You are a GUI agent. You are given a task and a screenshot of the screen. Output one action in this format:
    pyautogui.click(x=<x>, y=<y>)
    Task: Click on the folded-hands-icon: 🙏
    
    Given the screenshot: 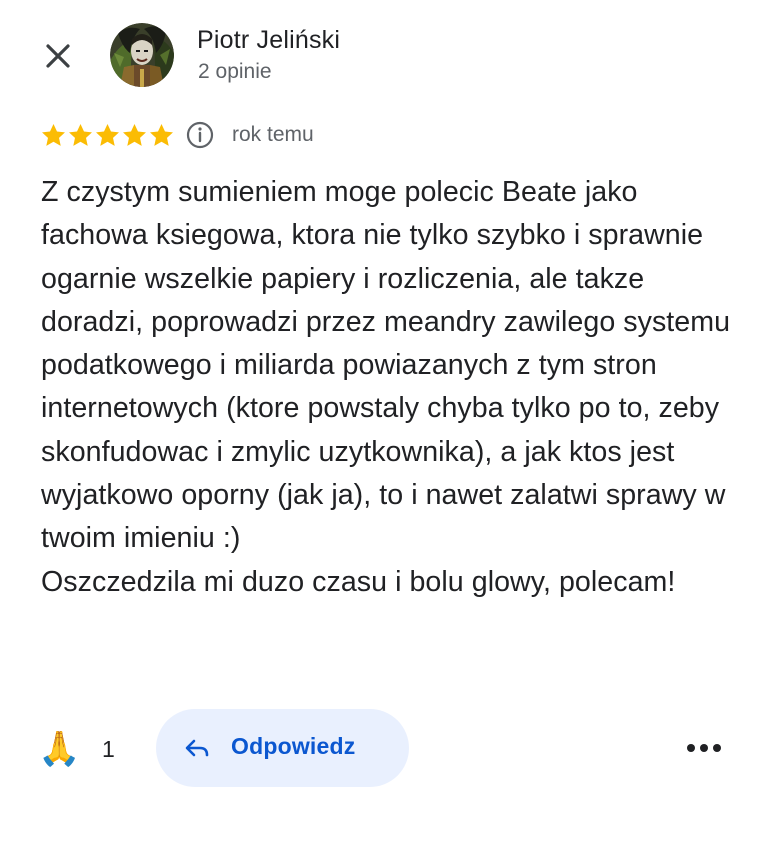 What is the action you would take?
    pyautogui.click(x=59, y=749)
    